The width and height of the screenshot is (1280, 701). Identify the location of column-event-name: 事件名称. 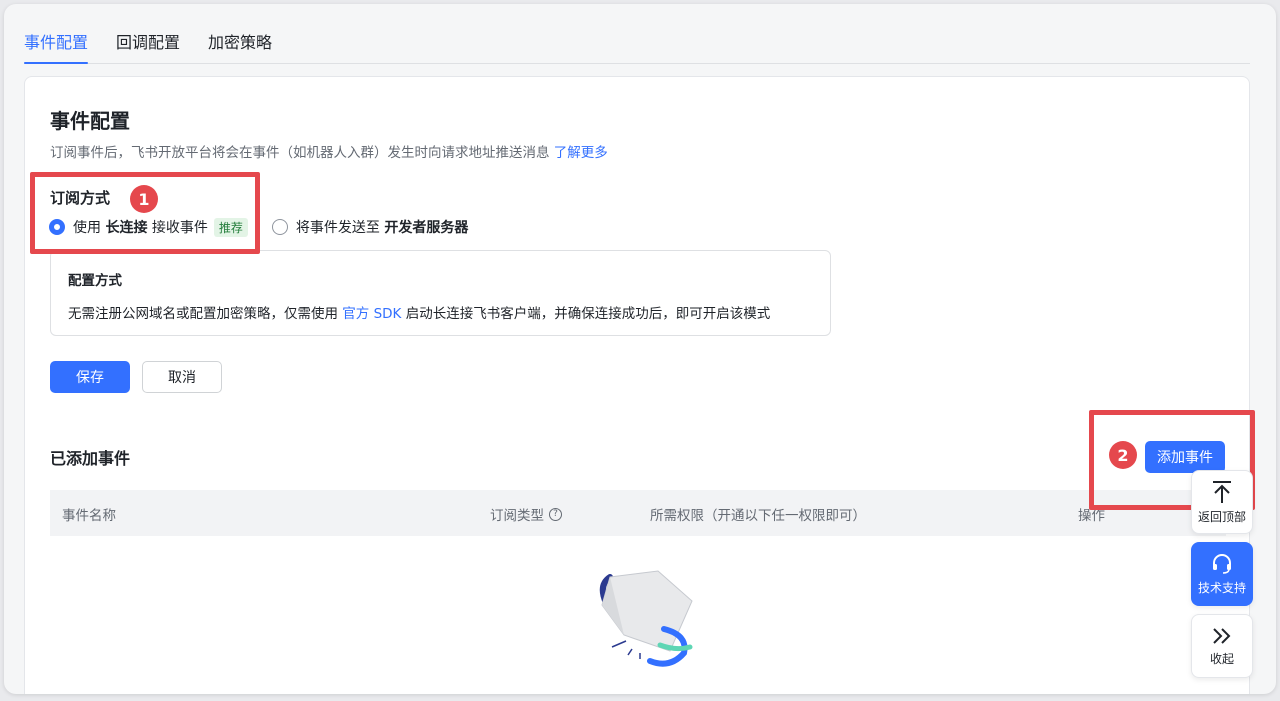
(89, 516).